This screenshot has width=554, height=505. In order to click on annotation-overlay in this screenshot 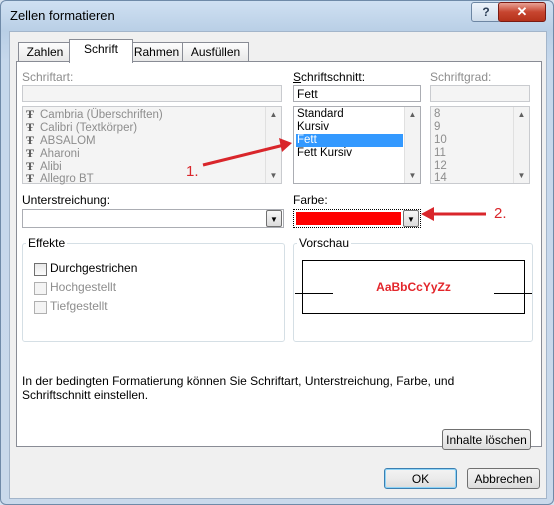, I will do `click(344, 179)`.